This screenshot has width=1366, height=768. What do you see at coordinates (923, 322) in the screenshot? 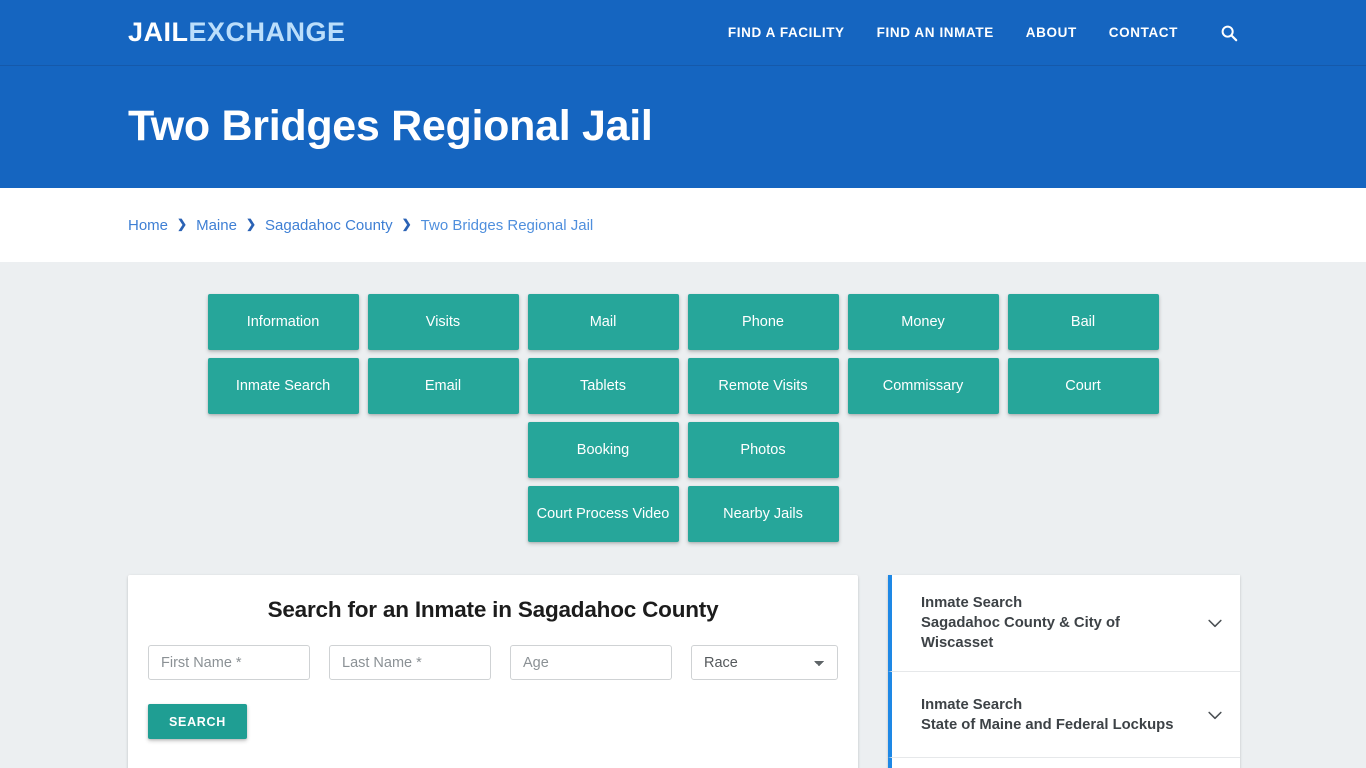
I see `tile-money: Money` at bounding box center [923, 322].